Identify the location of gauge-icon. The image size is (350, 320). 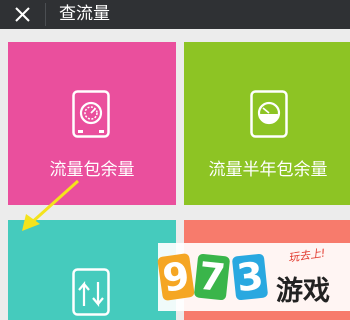
(269, 114).